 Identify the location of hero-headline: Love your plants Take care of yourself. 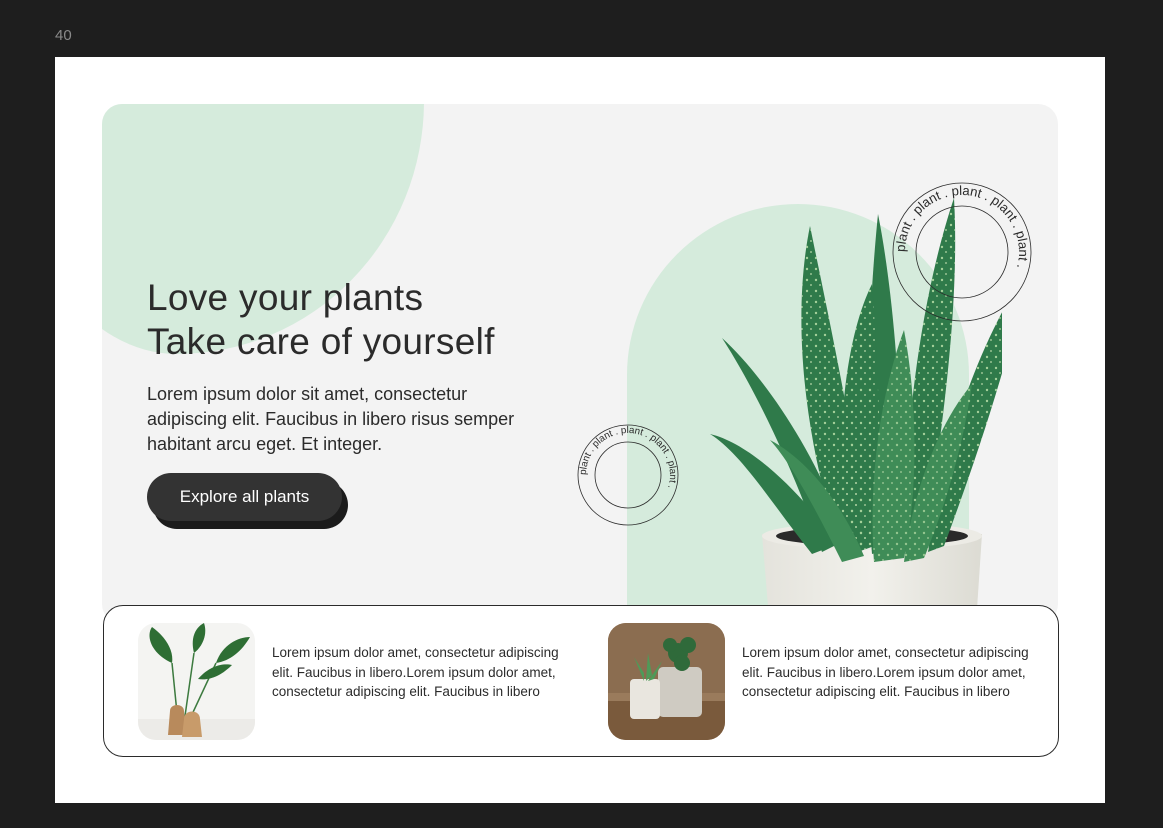
(321, 320).